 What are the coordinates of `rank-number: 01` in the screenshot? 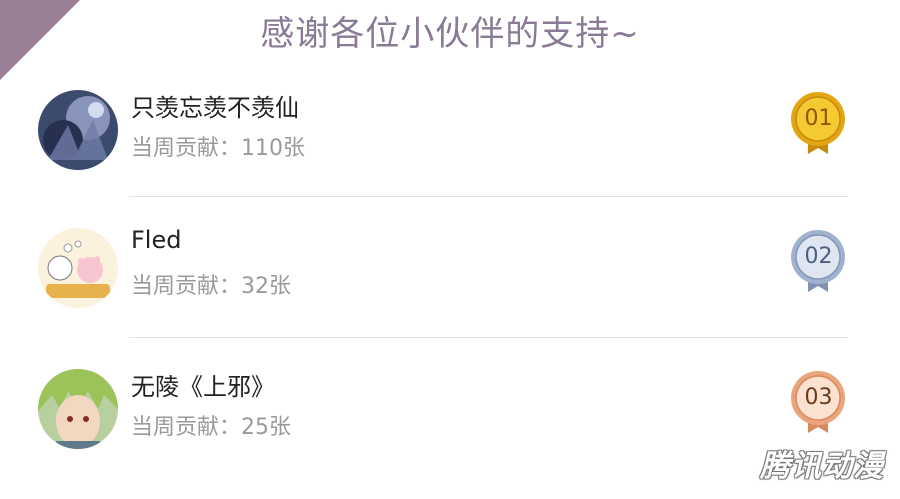 It's located at (818, 118).